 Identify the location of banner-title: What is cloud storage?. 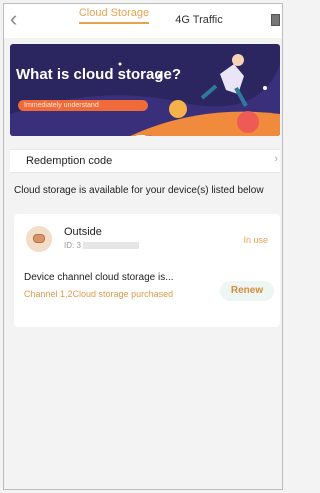
(99, 74).